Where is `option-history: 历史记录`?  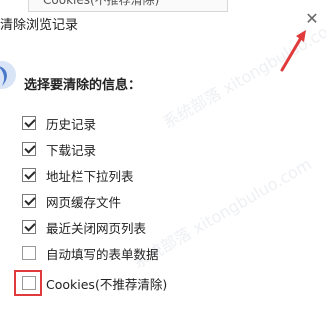 option-history: 历史记录 is located at coordinates (59, 123).